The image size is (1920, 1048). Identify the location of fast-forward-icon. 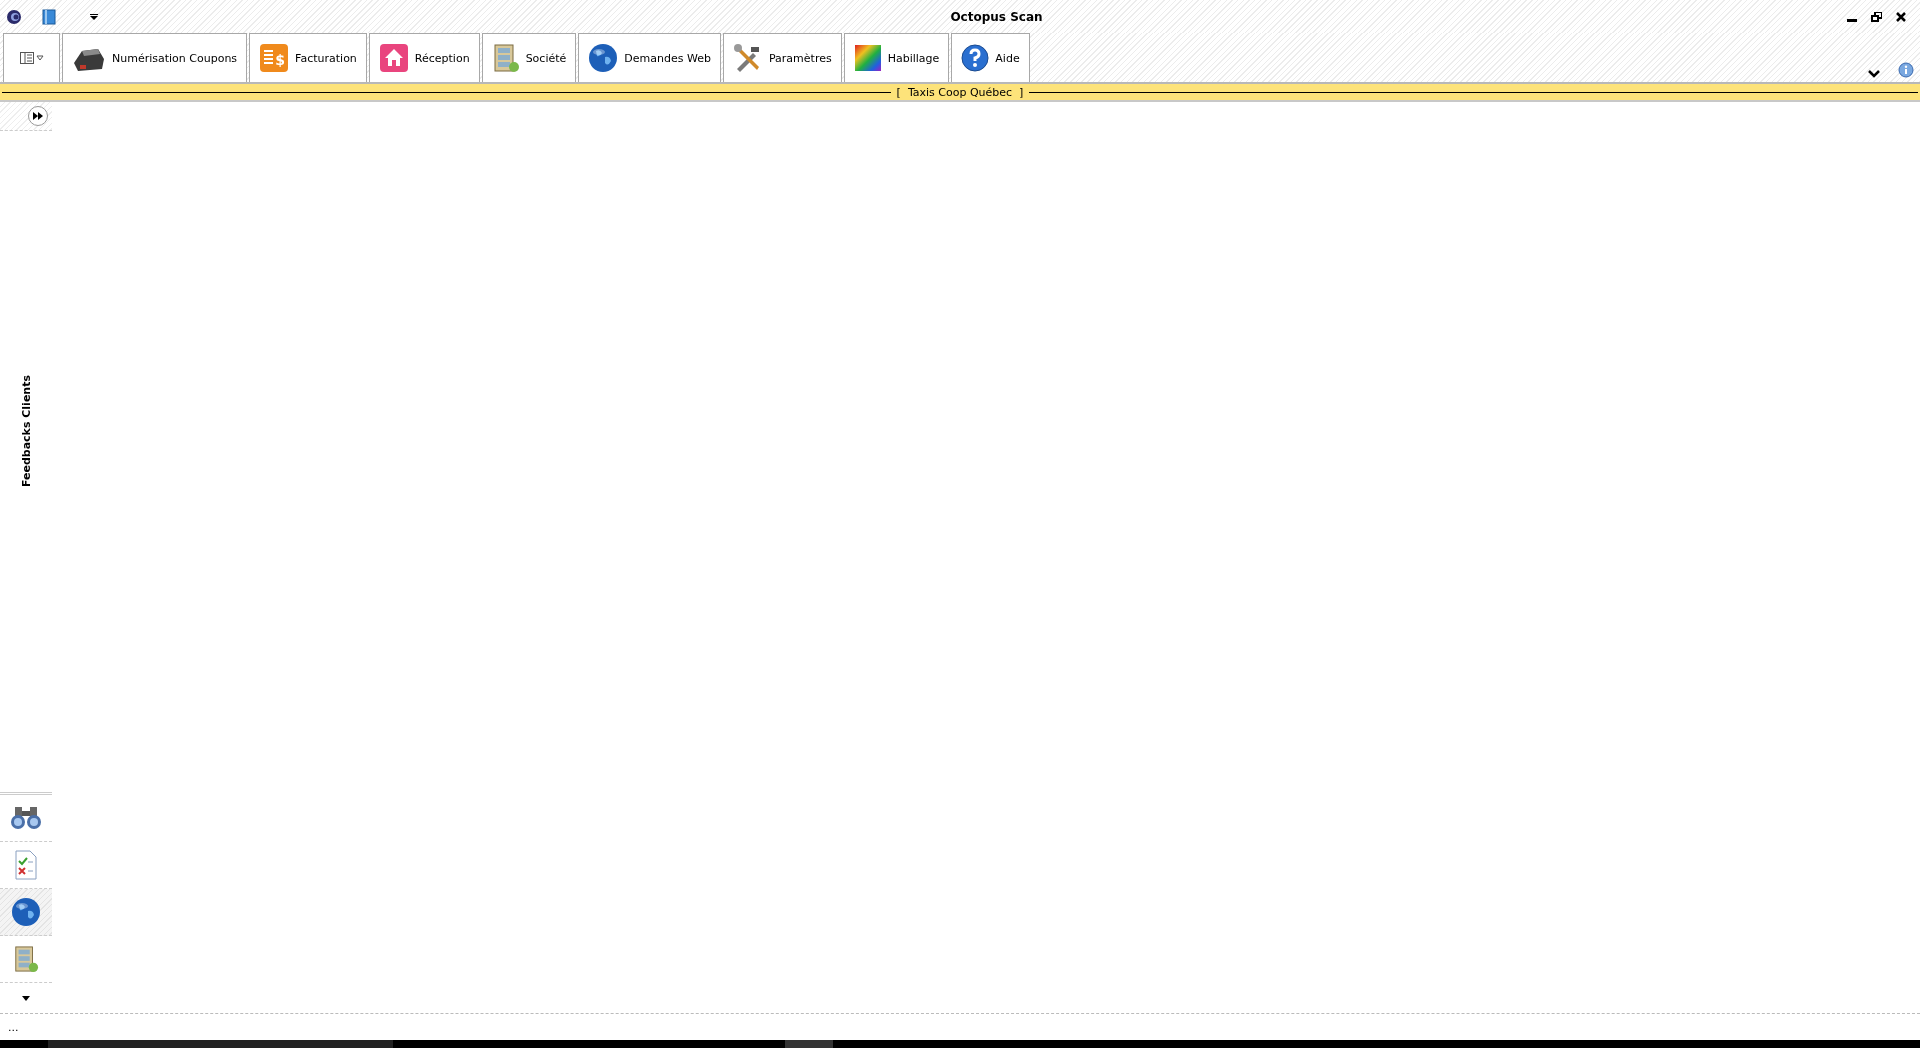
(38, 116).